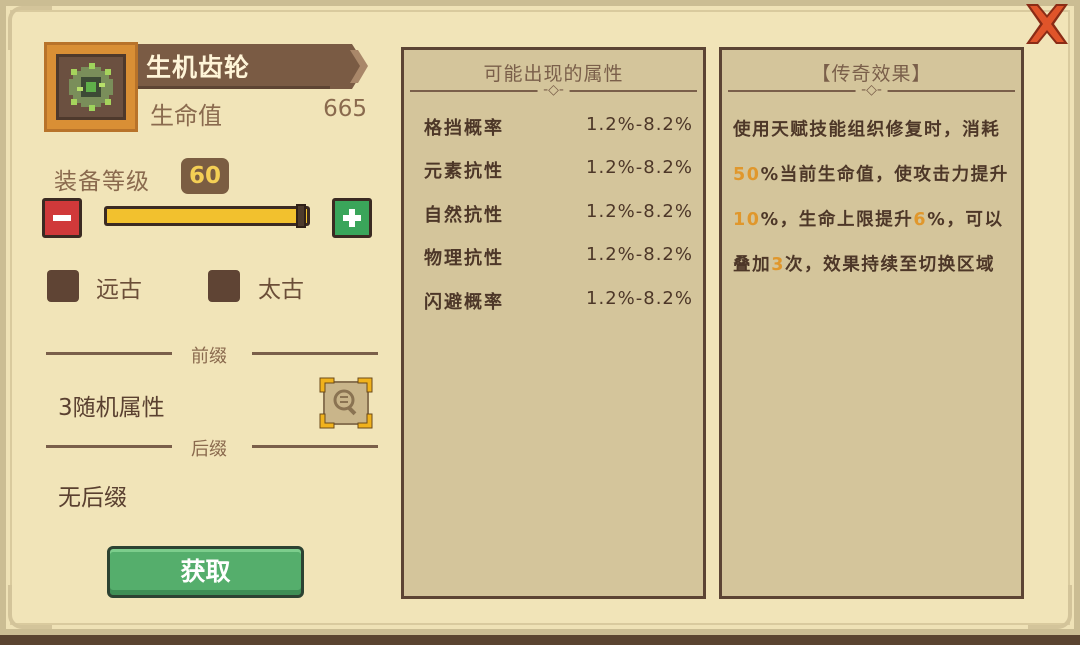 This screenshot has height=645, width=1080. What do you see at coordinates (62, 218) in the screenshot?
I see `level-decrease-button` at bounding box center [62, 218].